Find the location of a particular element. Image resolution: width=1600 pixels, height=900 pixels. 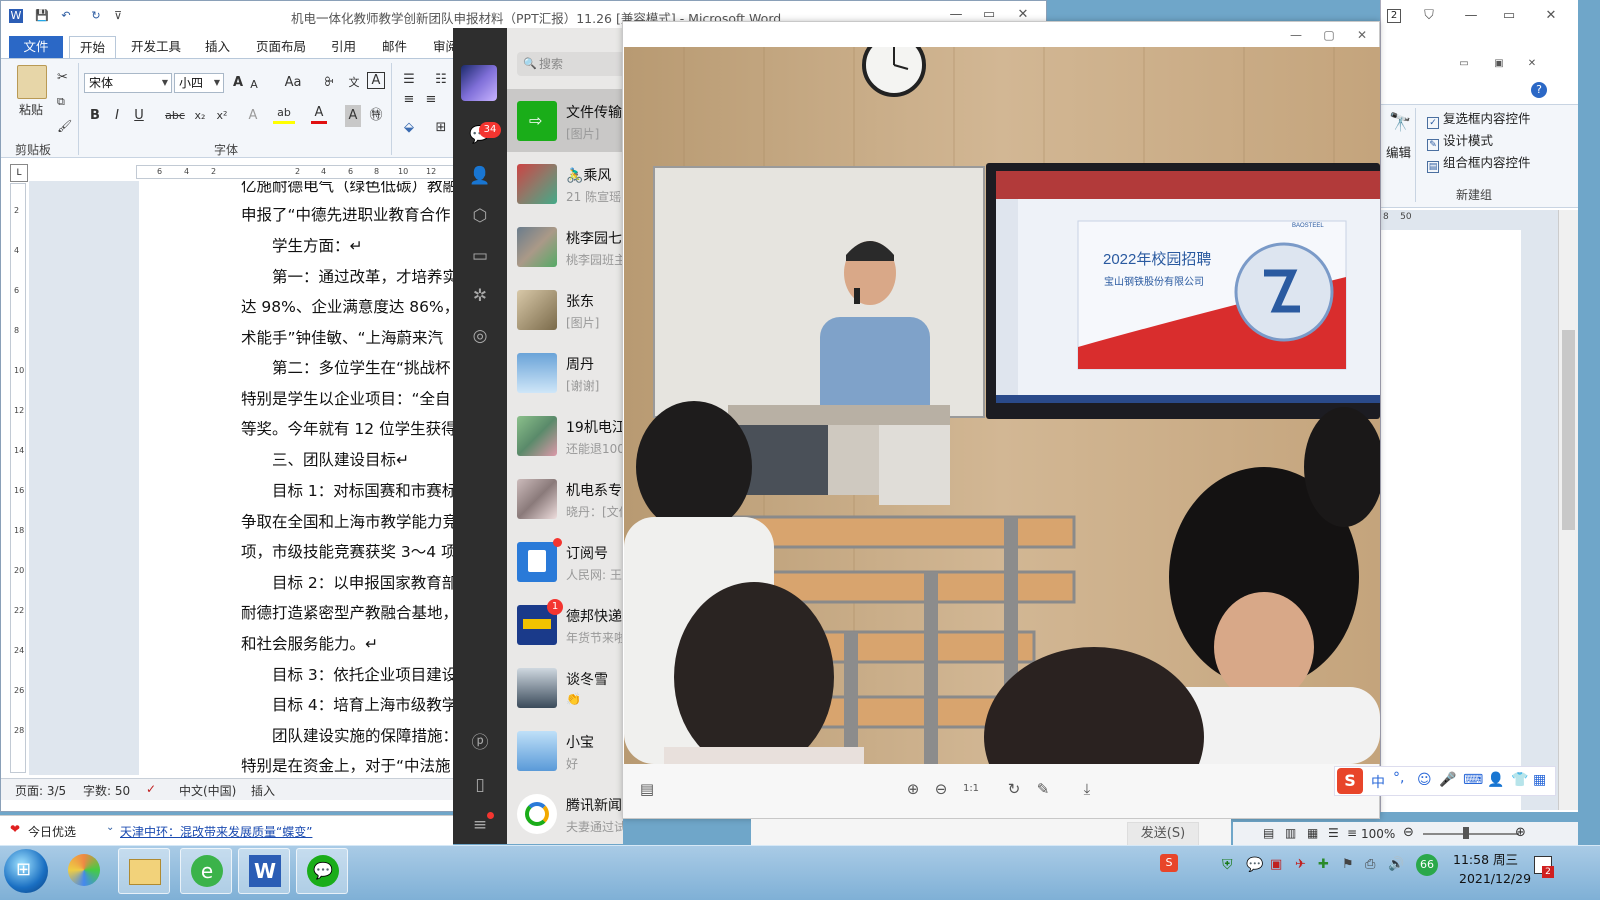

tab-home: 开始 is located at coordinates (93, 47).